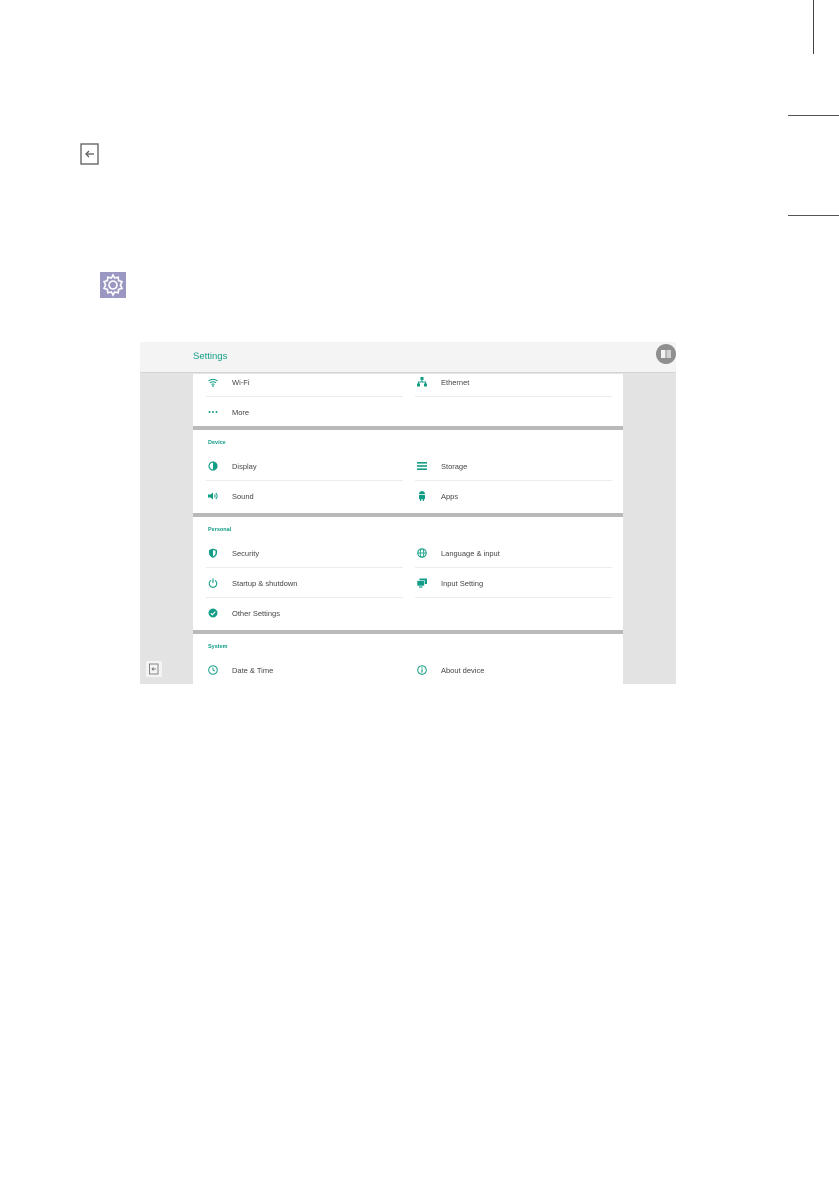 Image resolution: width=839 pixels, height=1191 pixels. What do you see at coordinates (256, 613) in the screenshot?
I see `settings-item-label: Other Settings` at bounding box center [256, 613].